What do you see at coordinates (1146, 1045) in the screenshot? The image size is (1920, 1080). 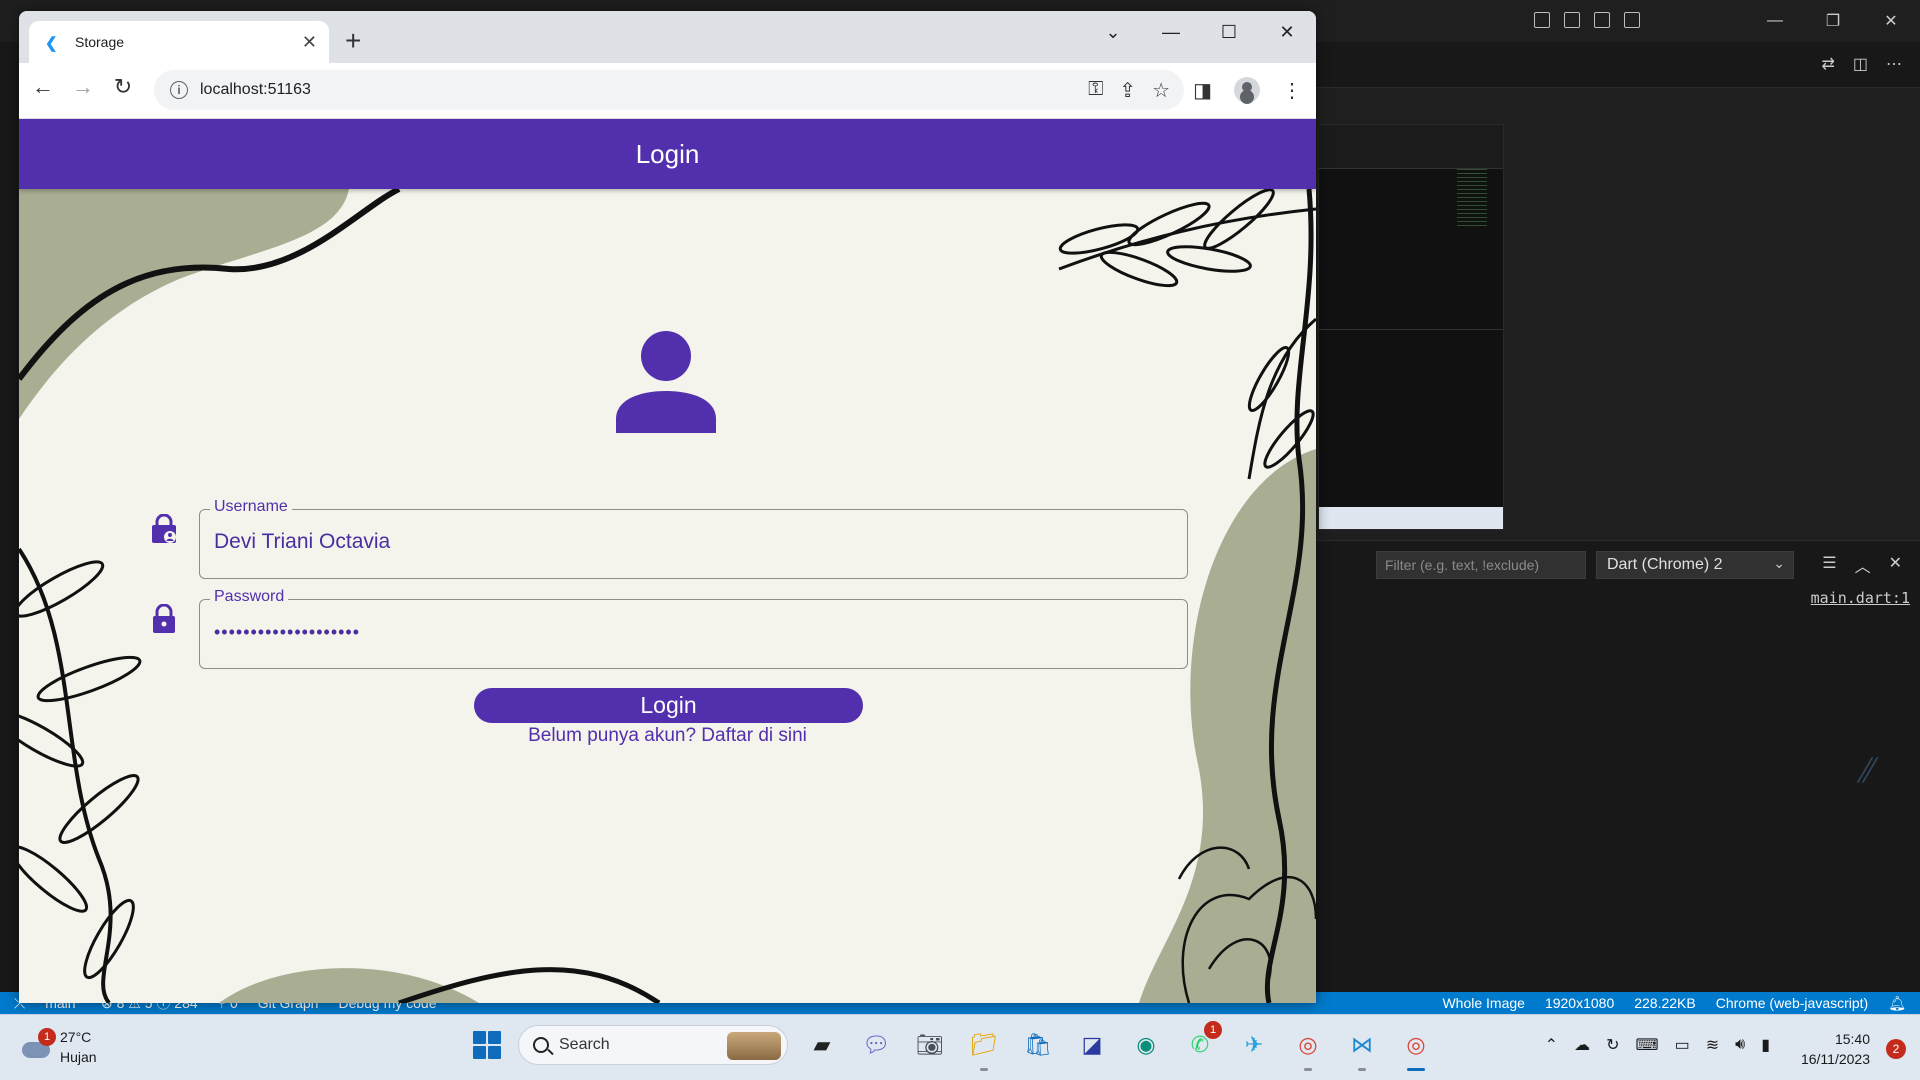 I see `edge-icon: ◉` at bounding box center [1146, 1045].